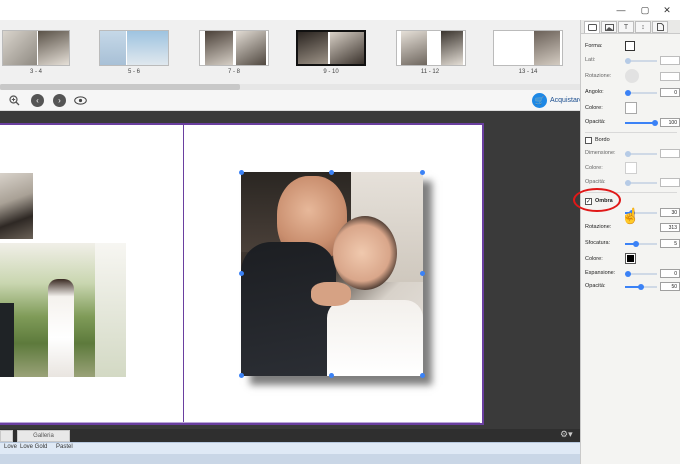  I want to click on border-color-label: Colore:, so click(594, 168).